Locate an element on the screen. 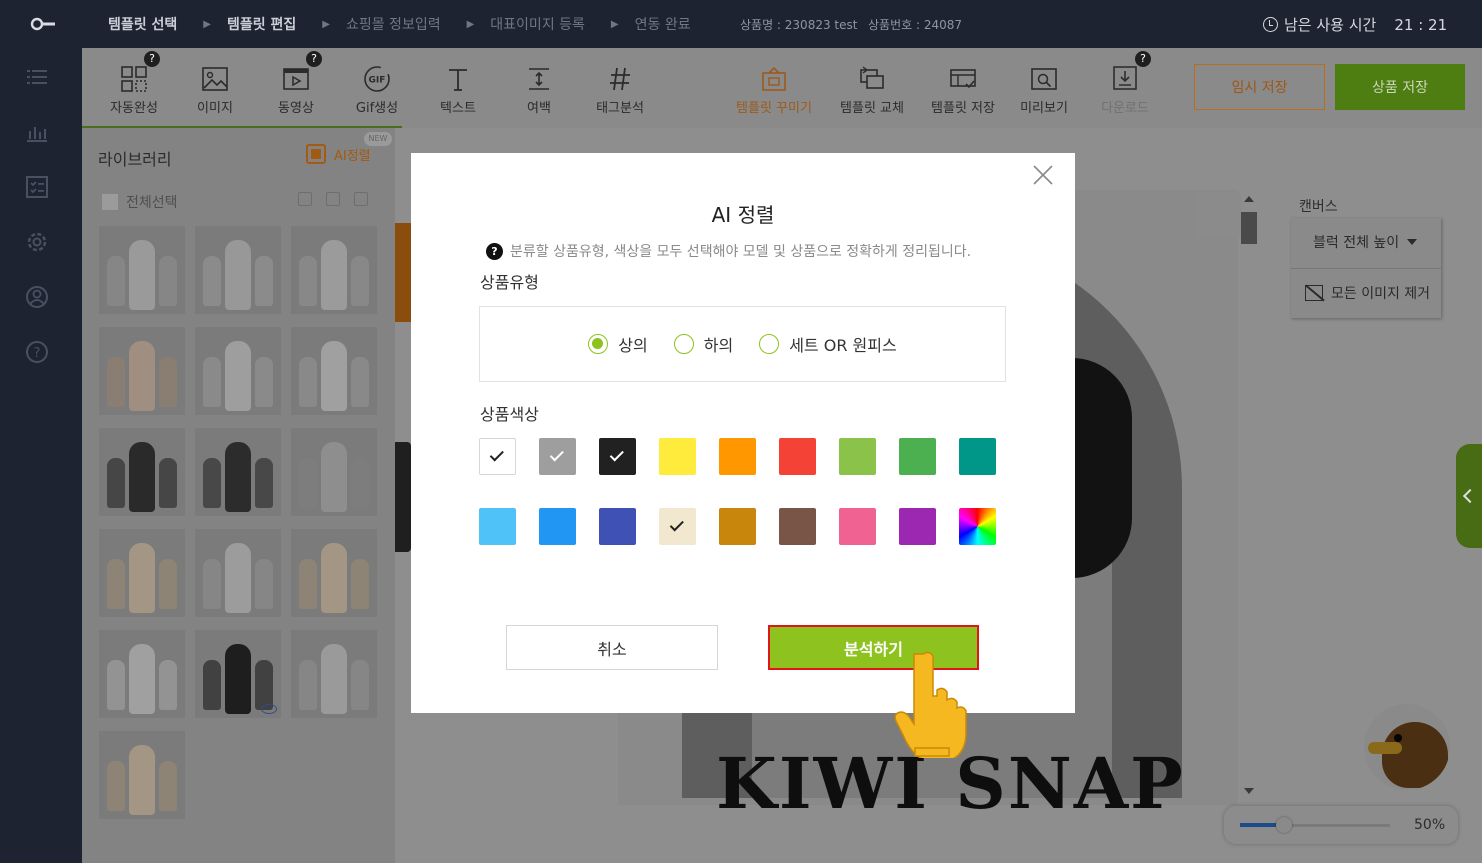 The image size is (1482, 863). ai-sort-button: AI정렬 is located at coordinates (338, 154).